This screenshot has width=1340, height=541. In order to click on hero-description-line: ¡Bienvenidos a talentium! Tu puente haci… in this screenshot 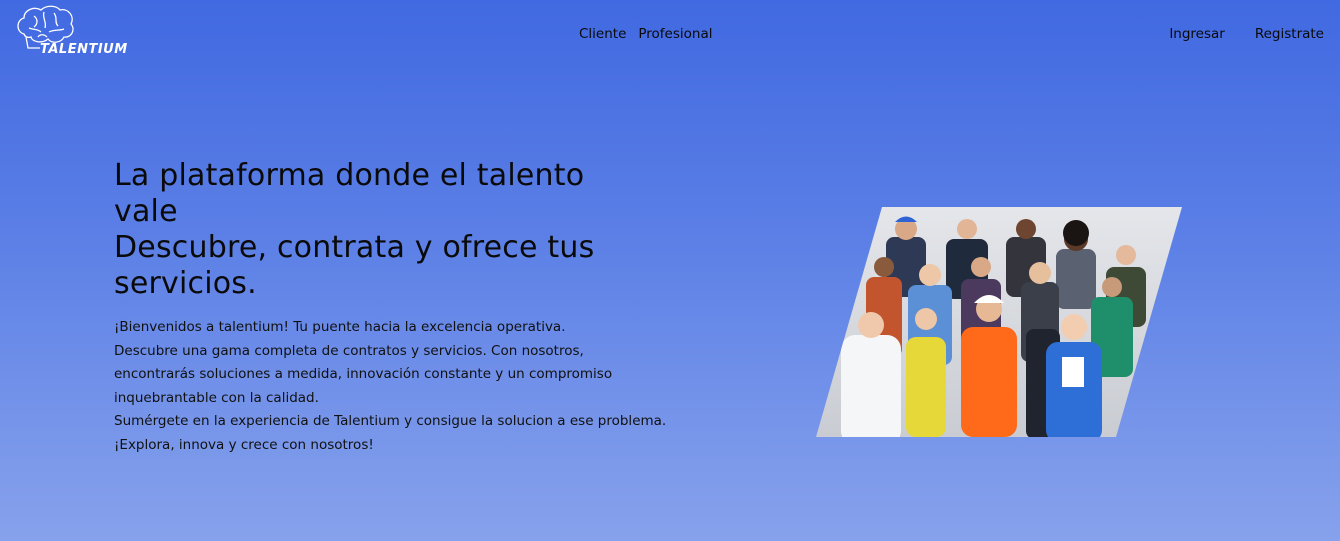, I will do `click(340, 327)`.